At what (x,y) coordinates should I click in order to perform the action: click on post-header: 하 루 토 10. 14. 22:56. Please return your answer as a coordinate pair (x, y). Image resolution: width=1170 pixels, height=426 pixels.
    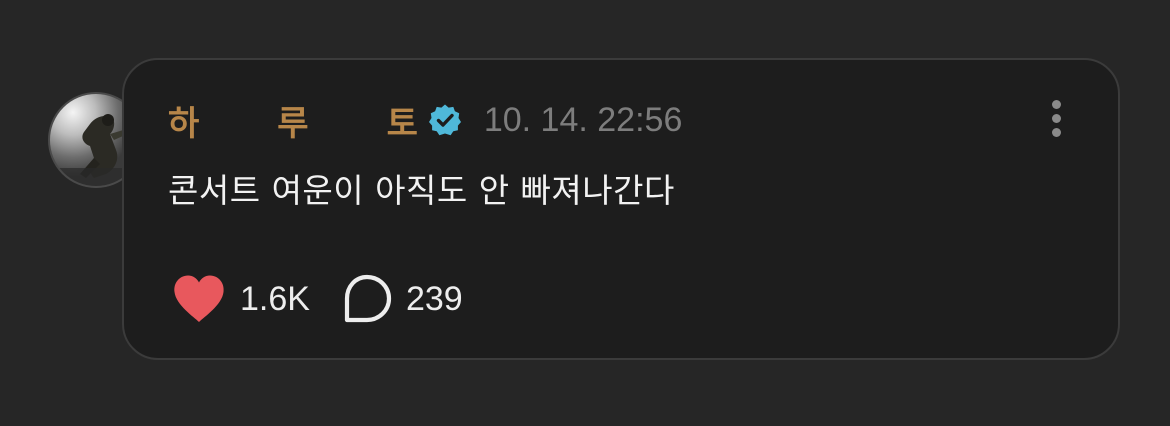
    Looking at the image, I should click on (425, 120).